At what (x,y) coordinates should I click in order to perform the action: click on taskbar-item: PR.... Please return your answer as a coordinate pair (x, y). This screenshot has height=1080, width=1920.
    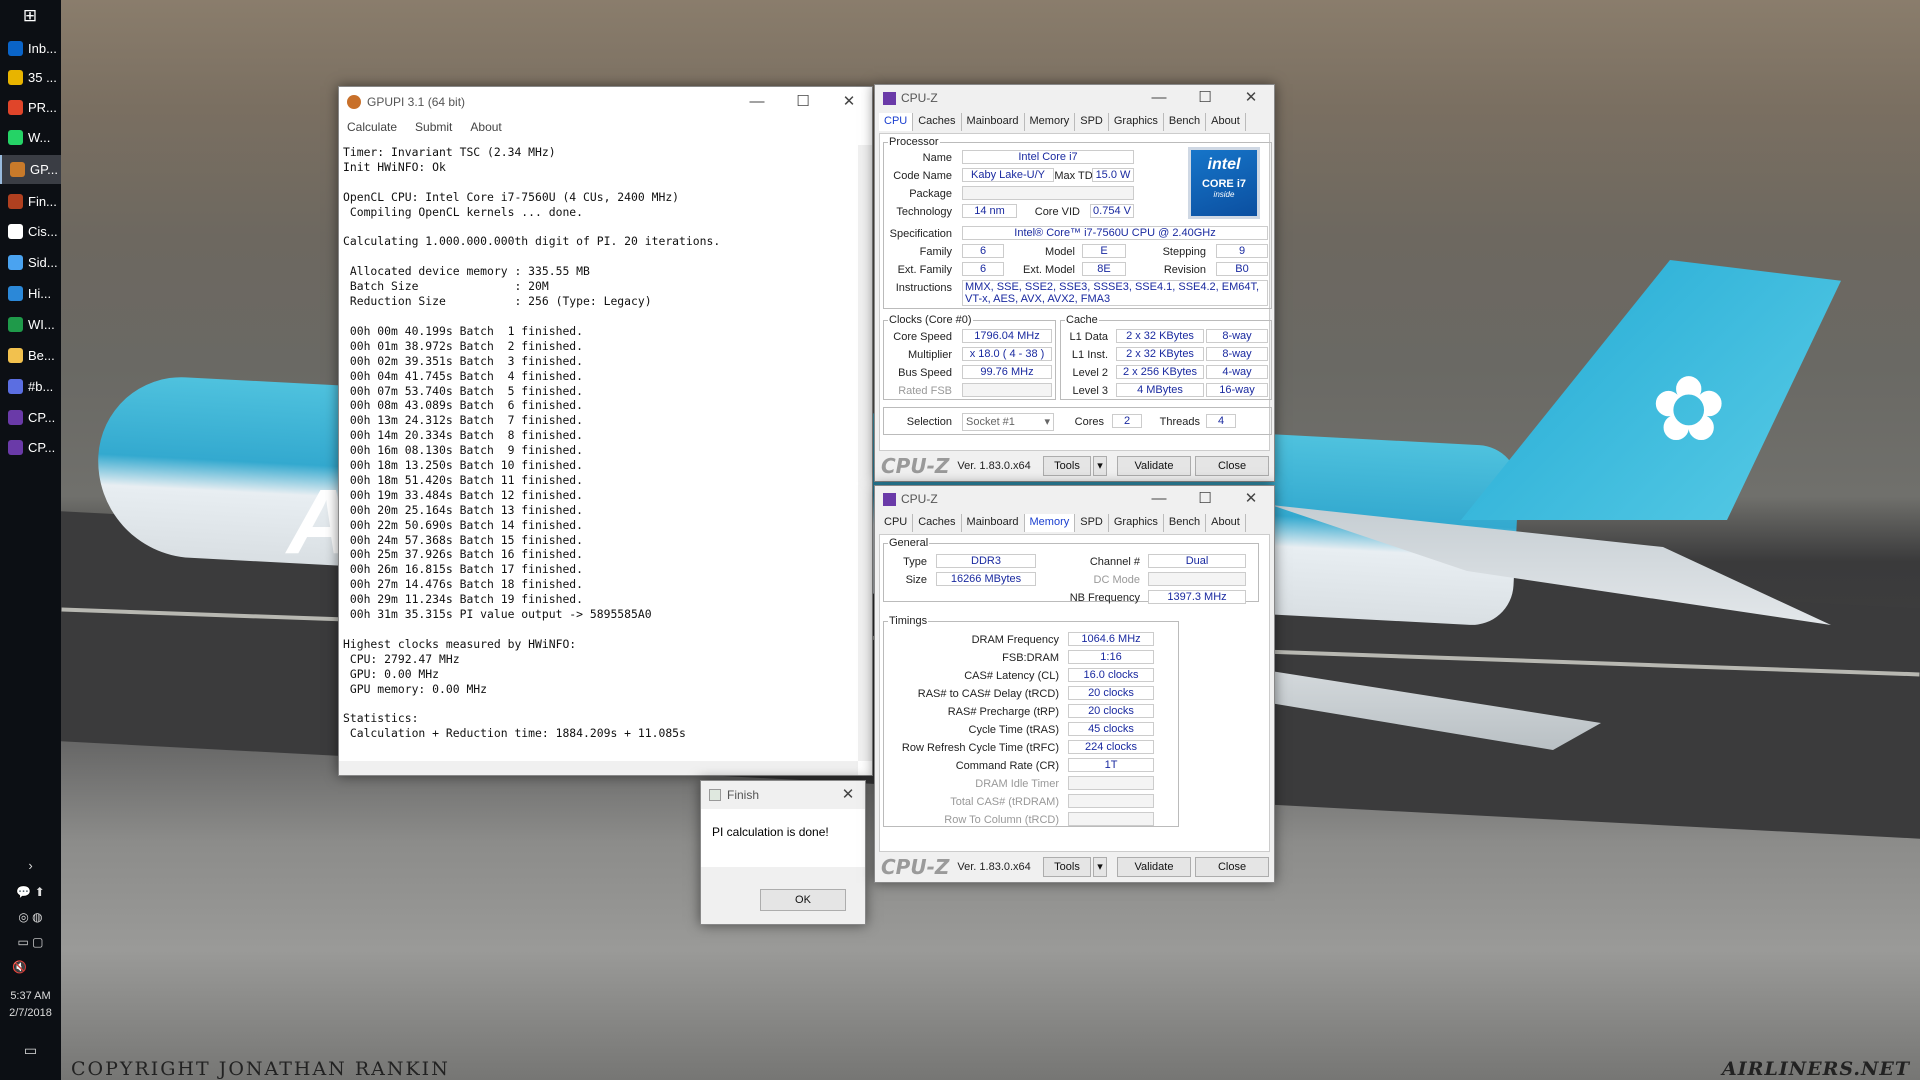
    Looking at the image, I should click on (30, 107).